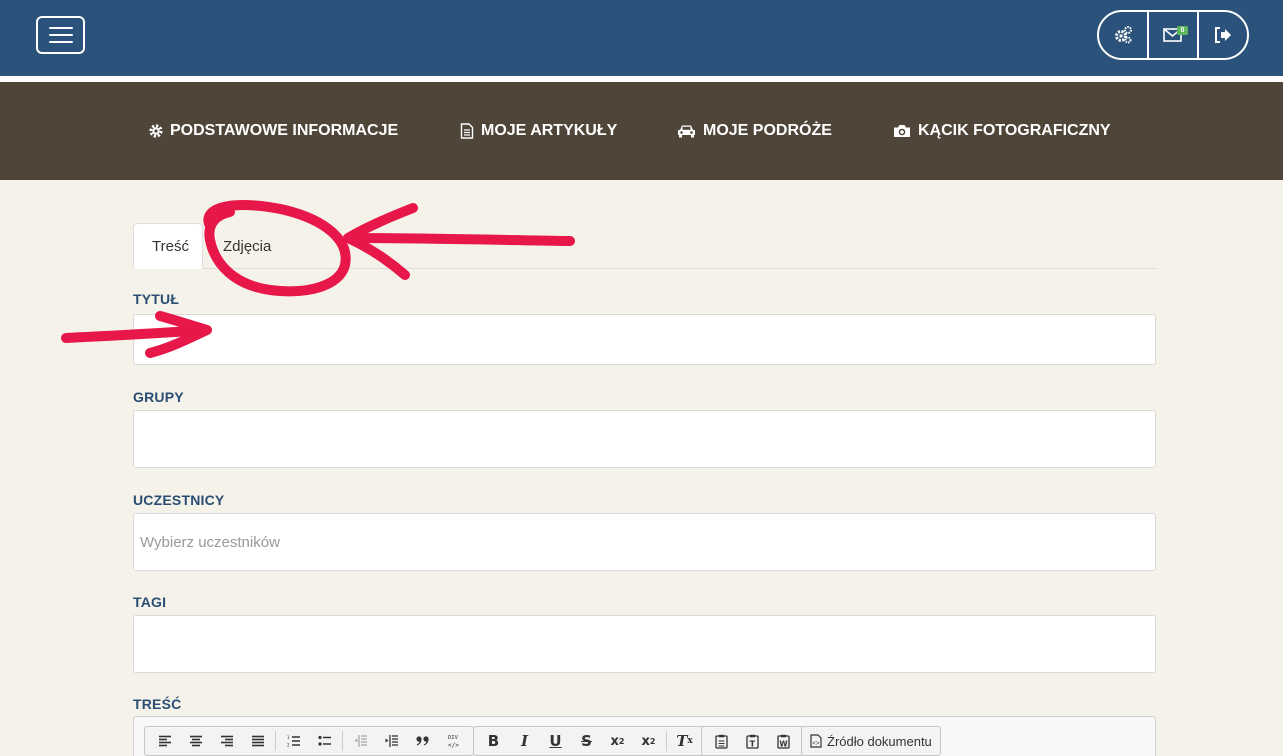 This screenshot has width=1283, height=756. What do you see at coordinates (524, 741) in the screenshot?
I see `italic-icon: I` at bounding box center [524, 741].